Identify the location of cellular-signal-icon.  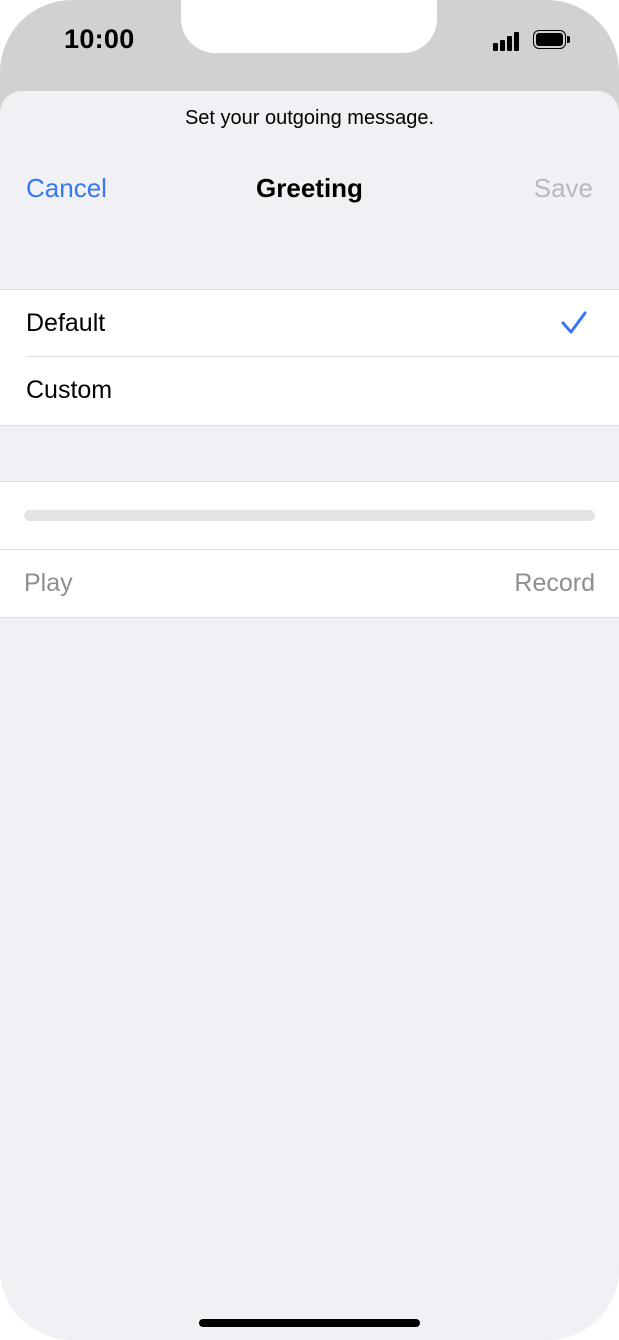
(508, 41).